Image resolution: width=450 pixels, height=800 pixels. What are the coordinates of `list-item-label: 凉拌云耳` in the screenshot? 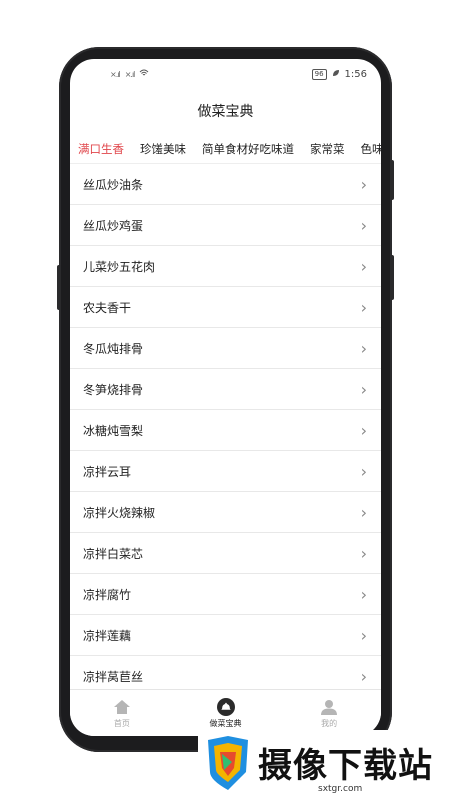 It's located at (107, 471).